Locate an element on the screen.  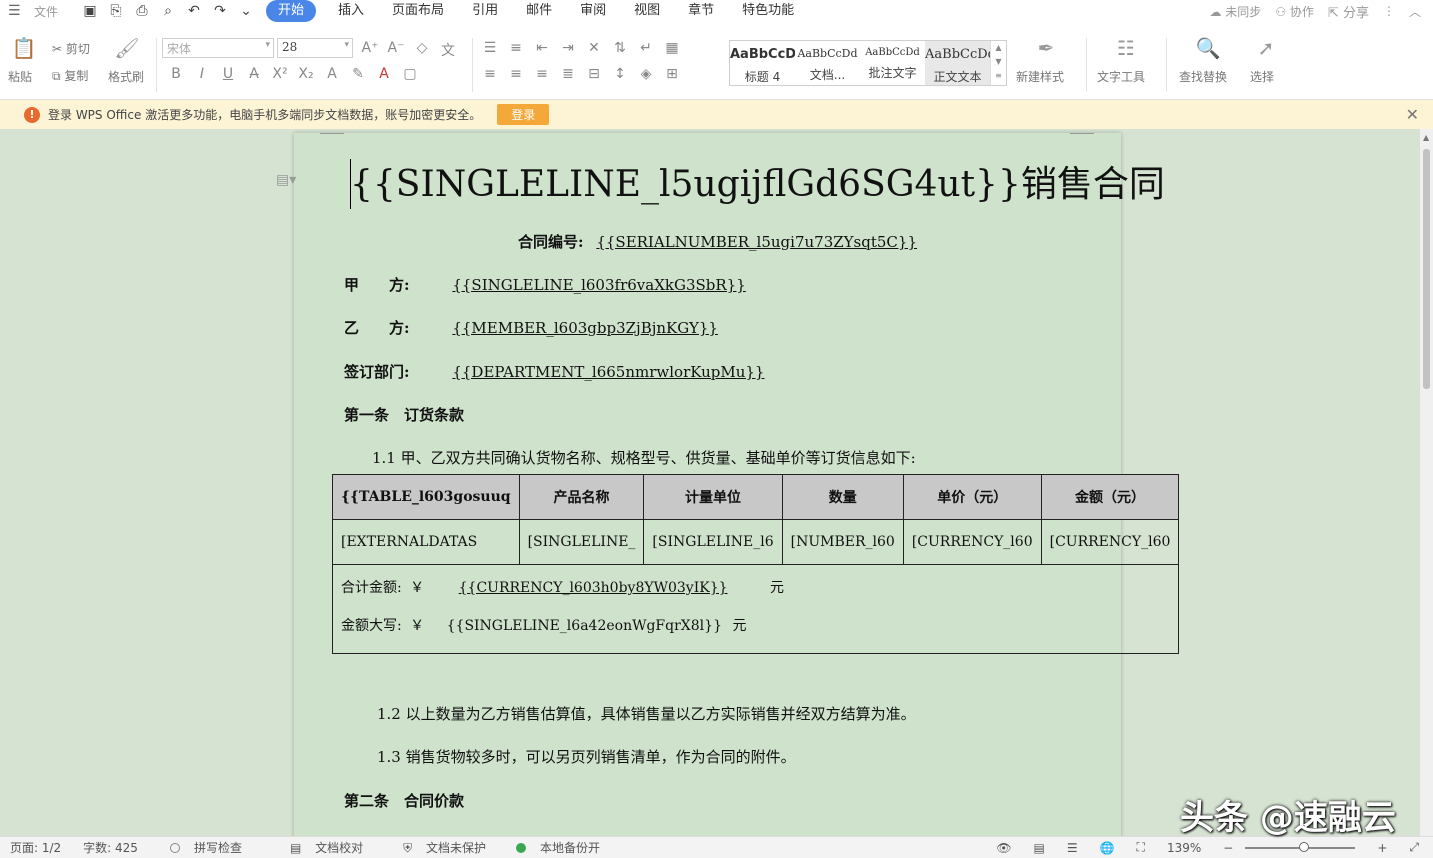
collapse-ribbon-icon: ︿ is located at coordinates (1415, 11).